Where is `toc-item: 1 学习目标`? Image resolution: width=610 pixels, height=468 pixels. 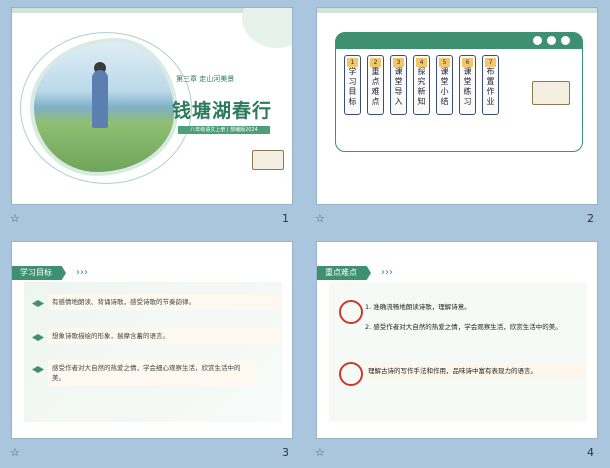 toc-item: 1 学习目标 is located at coordinates (352, 85).